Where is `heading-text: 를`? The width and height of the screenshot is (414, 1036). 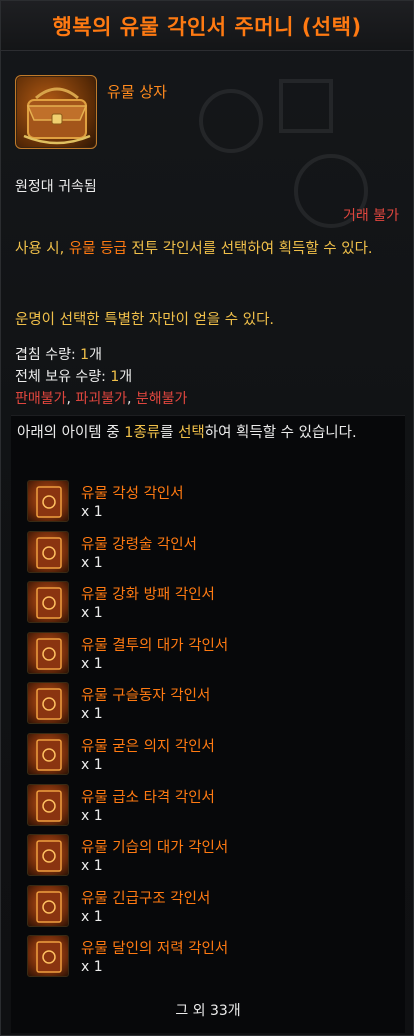 heading-text: 를 is located at coordinates (169, 433).